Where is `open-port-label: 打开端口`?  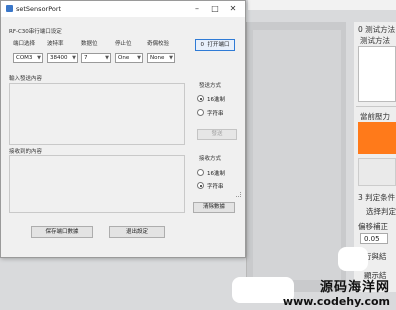
open-port-label: 打开端口 is located at coordinates (218, 45).